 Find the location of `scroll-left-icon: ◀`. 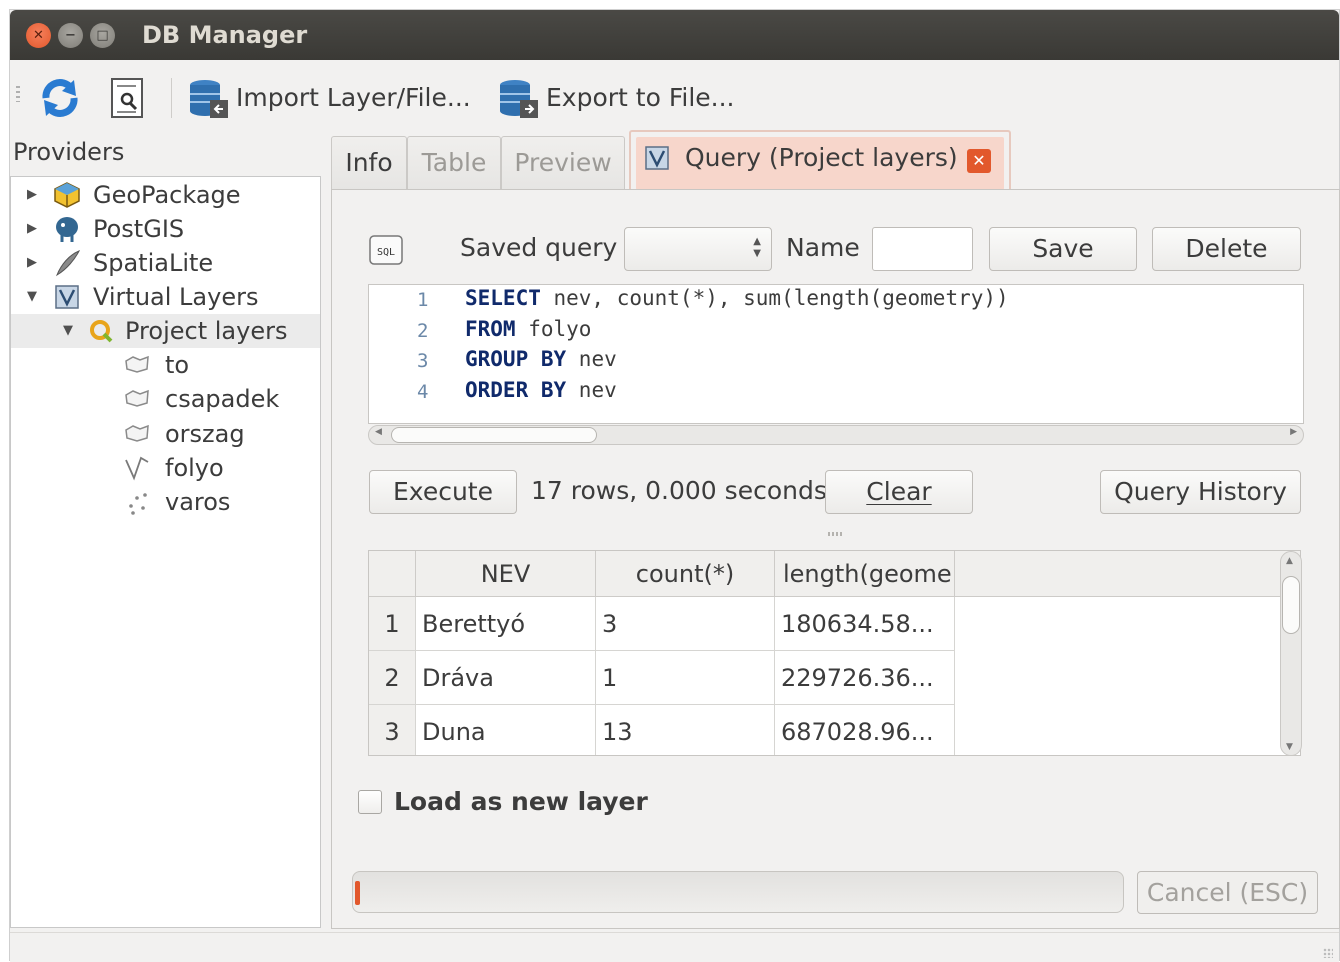

scroll-left-icon: ◀ is located at coordinates (378, 432).